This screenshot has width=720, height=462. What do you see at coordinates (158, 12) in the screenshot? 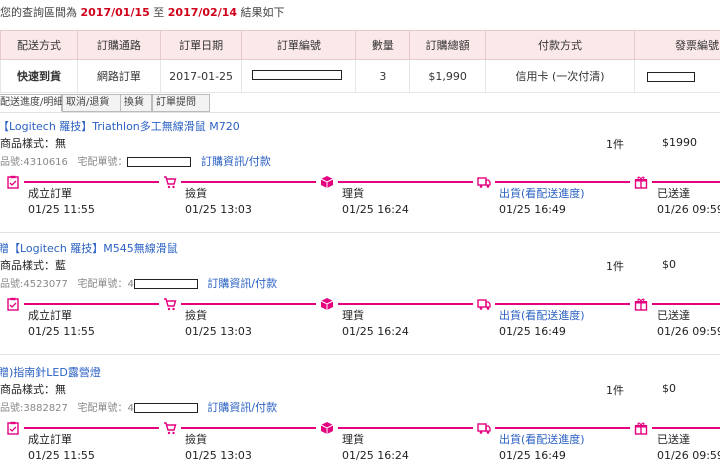
I see `query-mid: 至` at bounding box center [158, 12].